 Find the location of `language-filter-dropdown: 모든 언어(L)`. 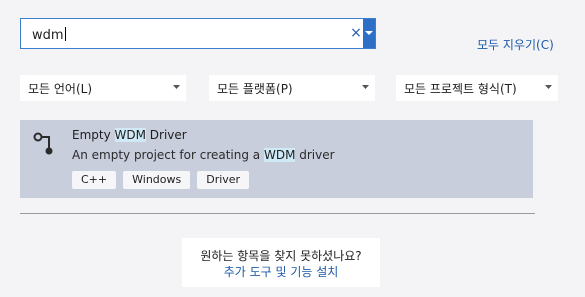

language-filter-dropdown: 모든 언어(L) is located at coordinates (103, 88).